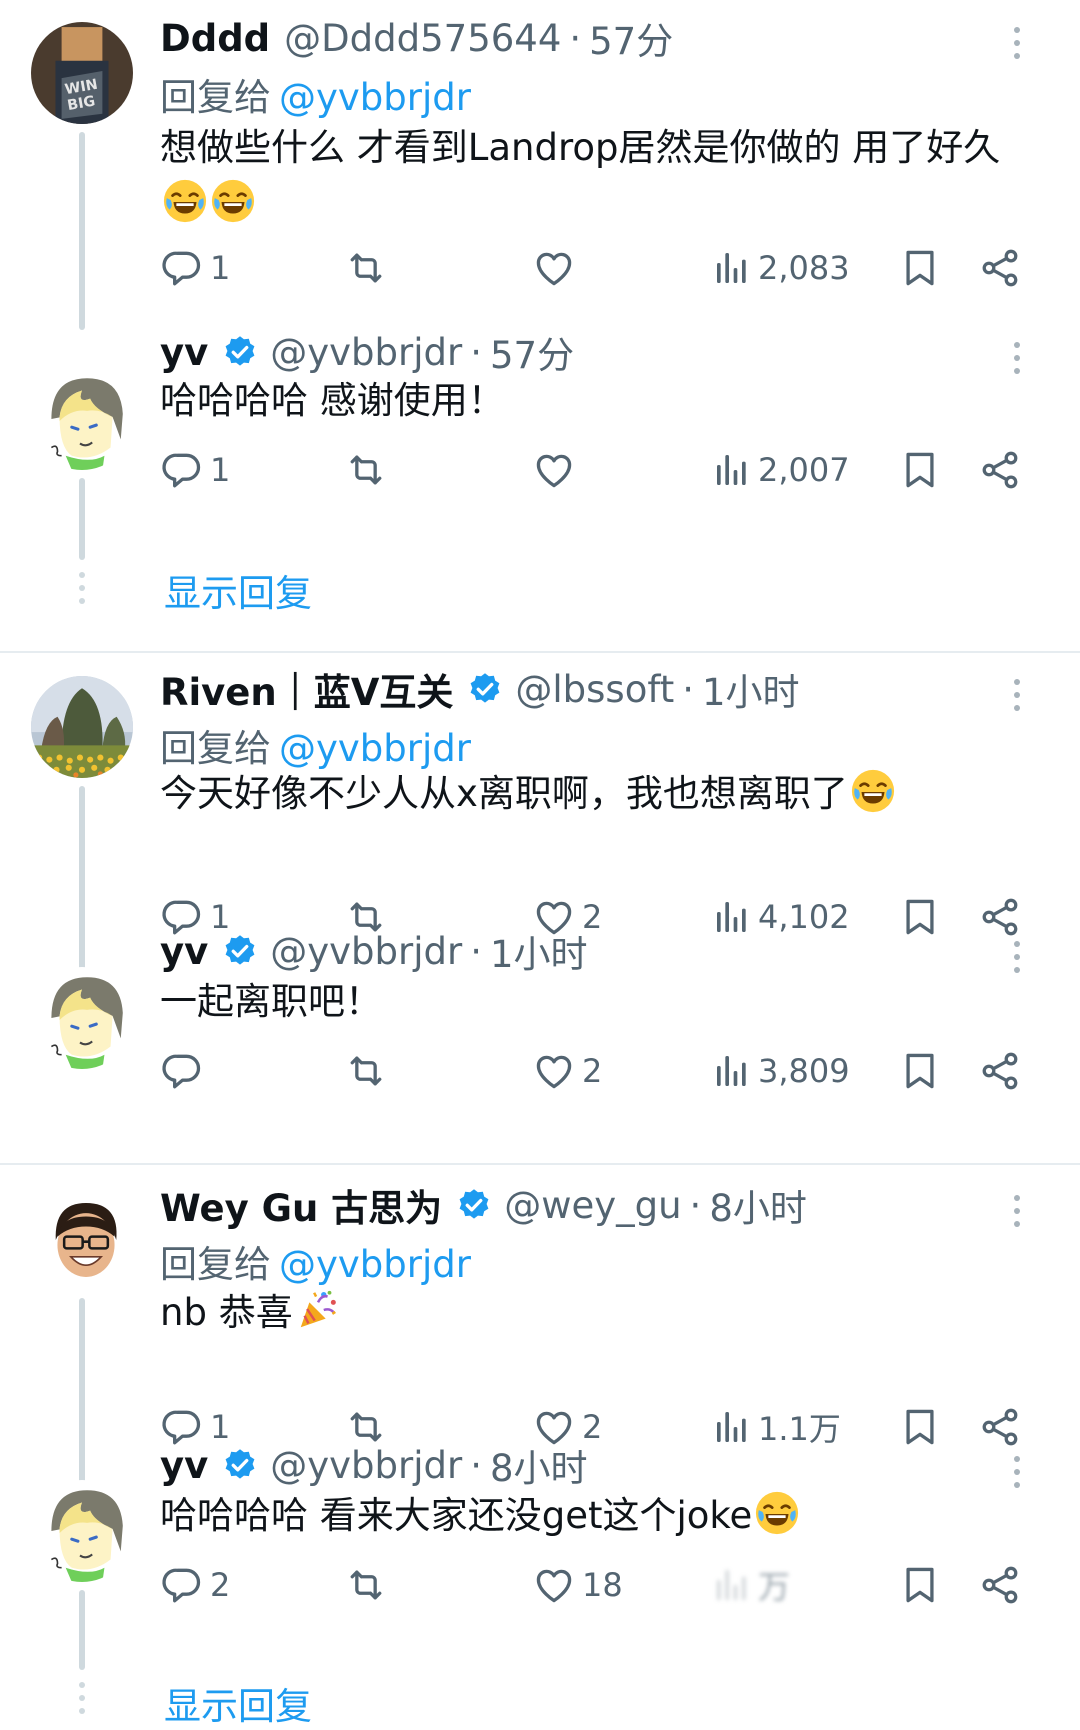 The image size is (1080, 1730). Describe the element at coordinates (590, 1002) in the screenshot. I see `tweet-text: 一起离职吧！` at that location.